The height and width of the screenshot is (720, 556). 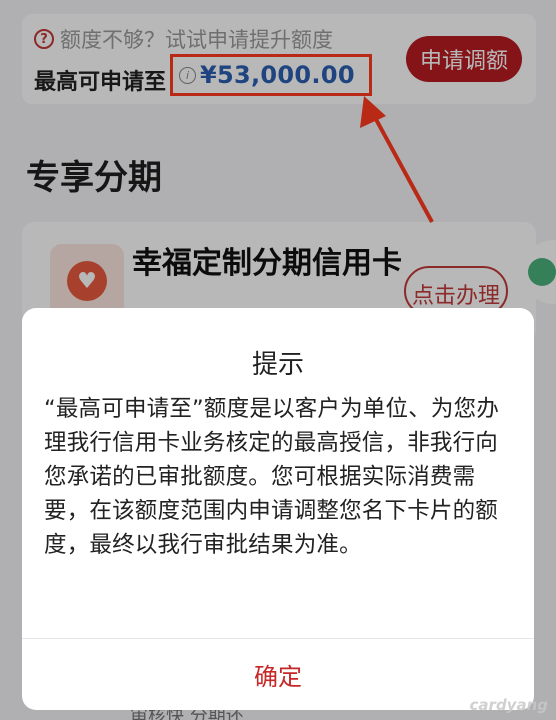 I want to click on dialog-title: 提示, so click(x=277, y=365).